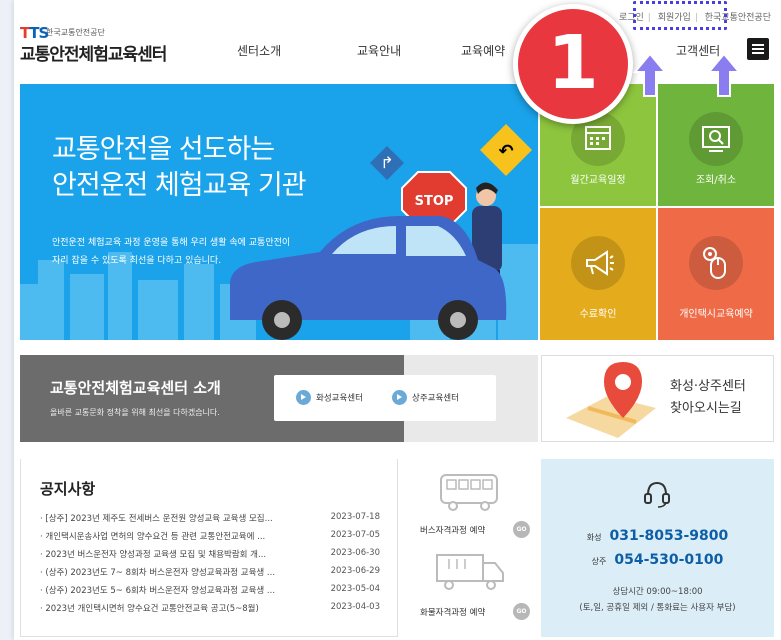 The width and height of the screenshot is (781, 640). What do you see at coordinates (598, 180) in the screenshot?
I see `tile-label: 월간교육일정` at bounding box center [598, 180].